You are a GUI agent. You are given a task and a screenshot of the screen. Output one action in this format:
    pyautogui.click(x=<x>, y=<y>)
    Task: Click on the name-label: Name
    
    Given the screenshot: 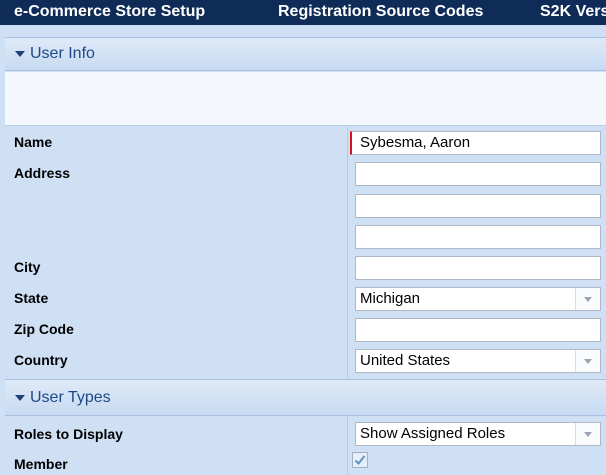 What is the action you would take?
    pyautogui.click(x=33, y=142)
    